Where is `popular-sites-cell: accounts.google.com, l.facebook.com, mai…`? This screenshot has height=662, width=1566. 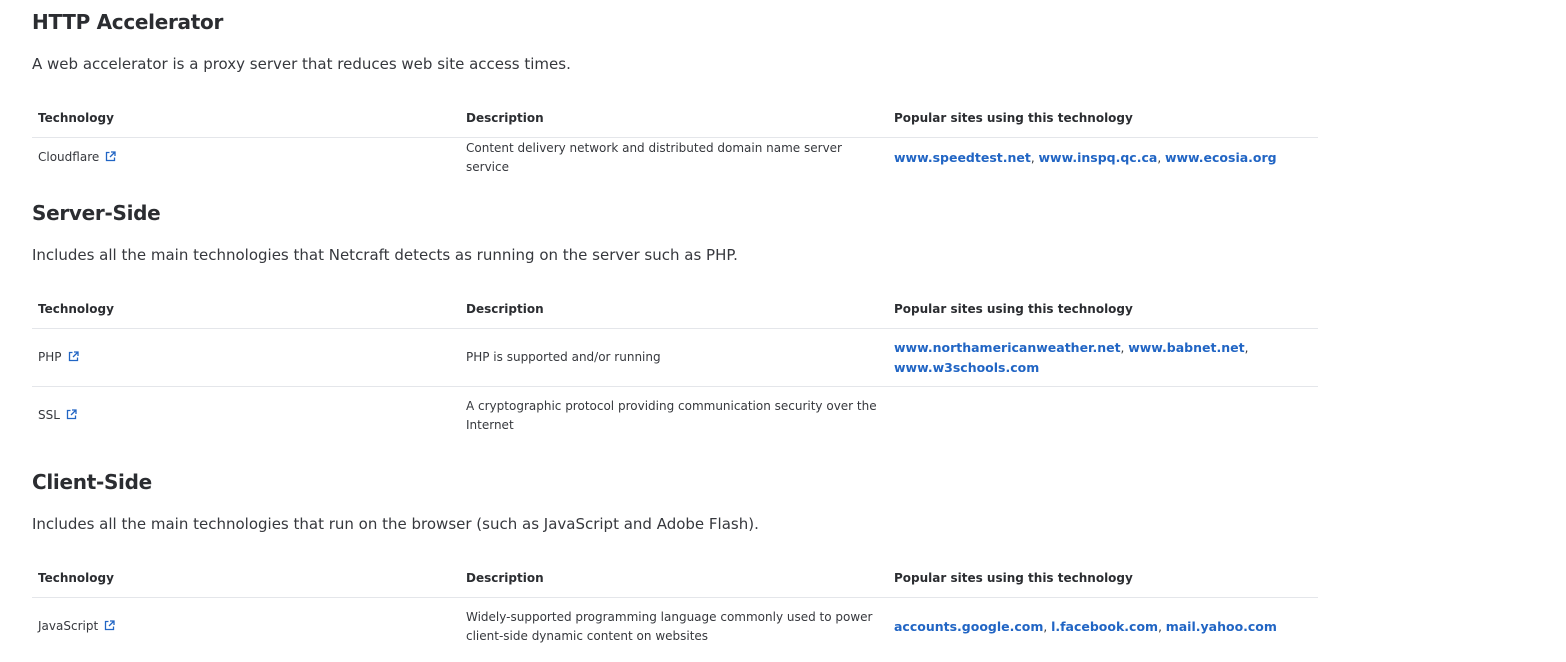
popular-sites-cell: accounts.google.com, l.facebook.com, mai… is located at coordinates (1085, 626).